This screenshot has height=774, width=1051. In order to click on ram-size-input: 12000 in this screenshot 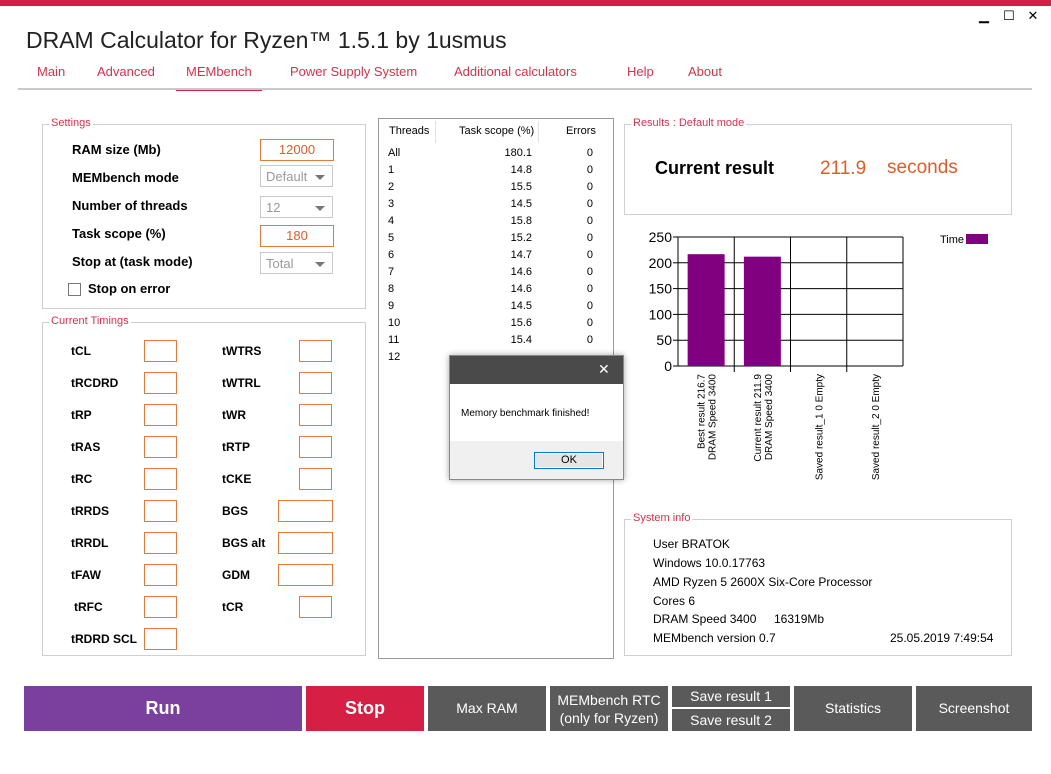, I will do `click(297, 150)`.